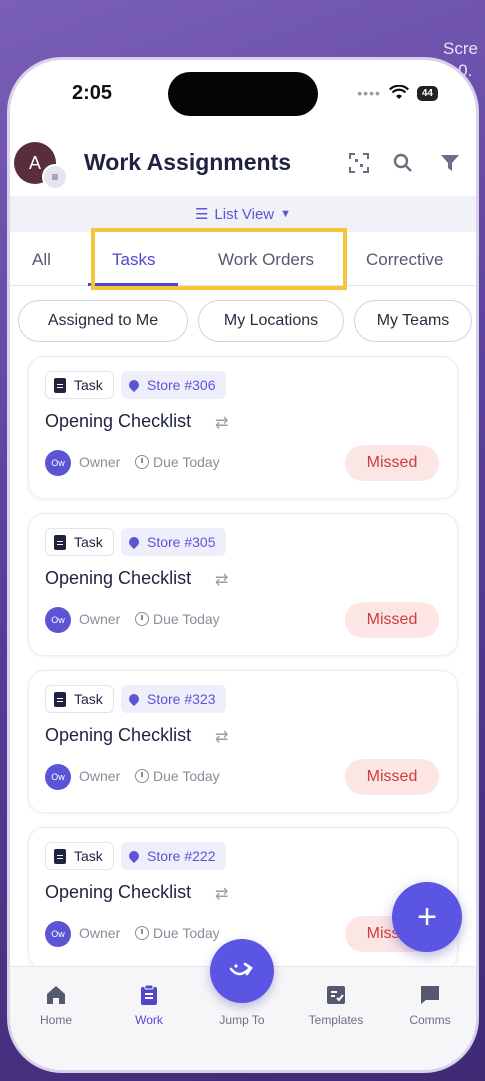 The image size is (485, 1081). I want to click on filter-icon, so click(450, 163).